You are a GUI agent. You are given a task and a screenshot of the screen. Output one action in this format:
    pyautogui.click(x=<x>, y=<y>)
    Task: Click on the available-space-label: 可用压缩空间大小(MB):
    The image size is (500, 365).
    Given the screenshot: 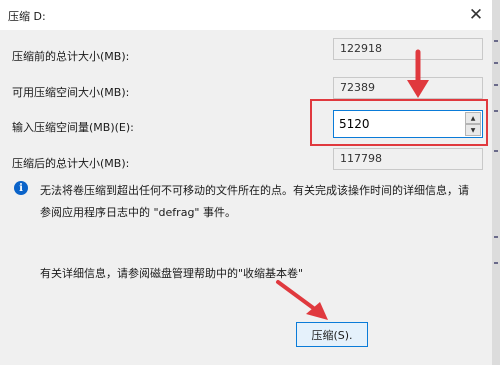 What is the action you would take?
    pyautogui.click(x=71, y=92)
    